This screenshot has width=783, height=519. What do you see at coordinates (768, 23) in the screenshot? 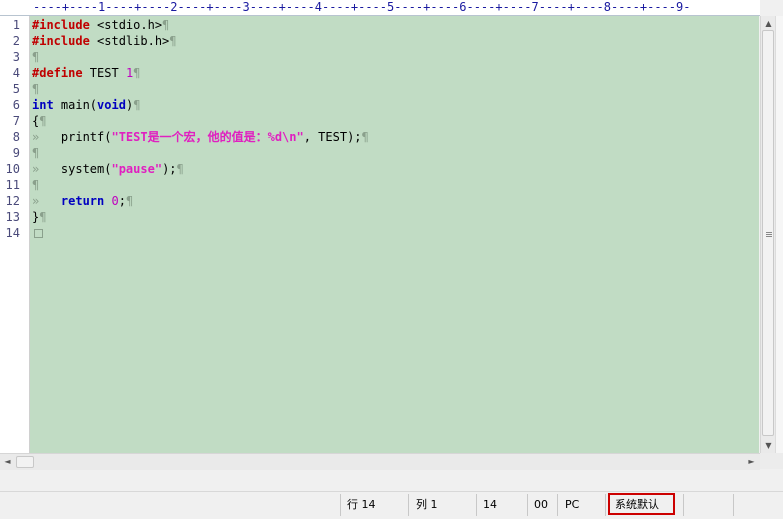
I see `scroll-up-button: ▲` at bounding box center [768, 23].